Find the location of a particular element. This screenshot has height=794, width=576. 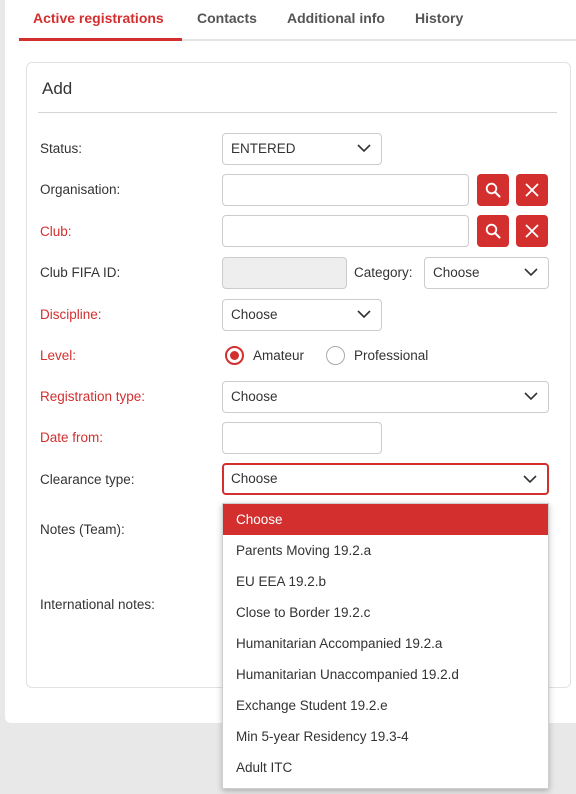

discipline-select: Choose is located at coordinates (302, 315).